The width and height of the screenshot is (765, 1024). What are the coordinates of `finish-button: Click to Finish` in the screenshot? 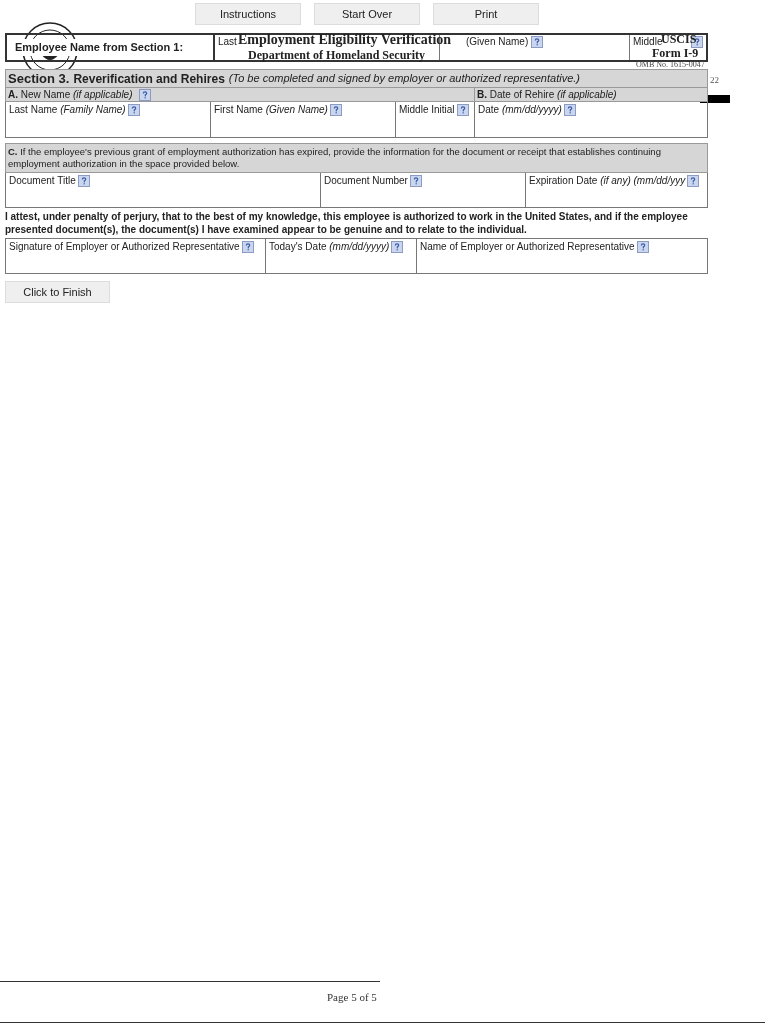 It's located at (57, 292).